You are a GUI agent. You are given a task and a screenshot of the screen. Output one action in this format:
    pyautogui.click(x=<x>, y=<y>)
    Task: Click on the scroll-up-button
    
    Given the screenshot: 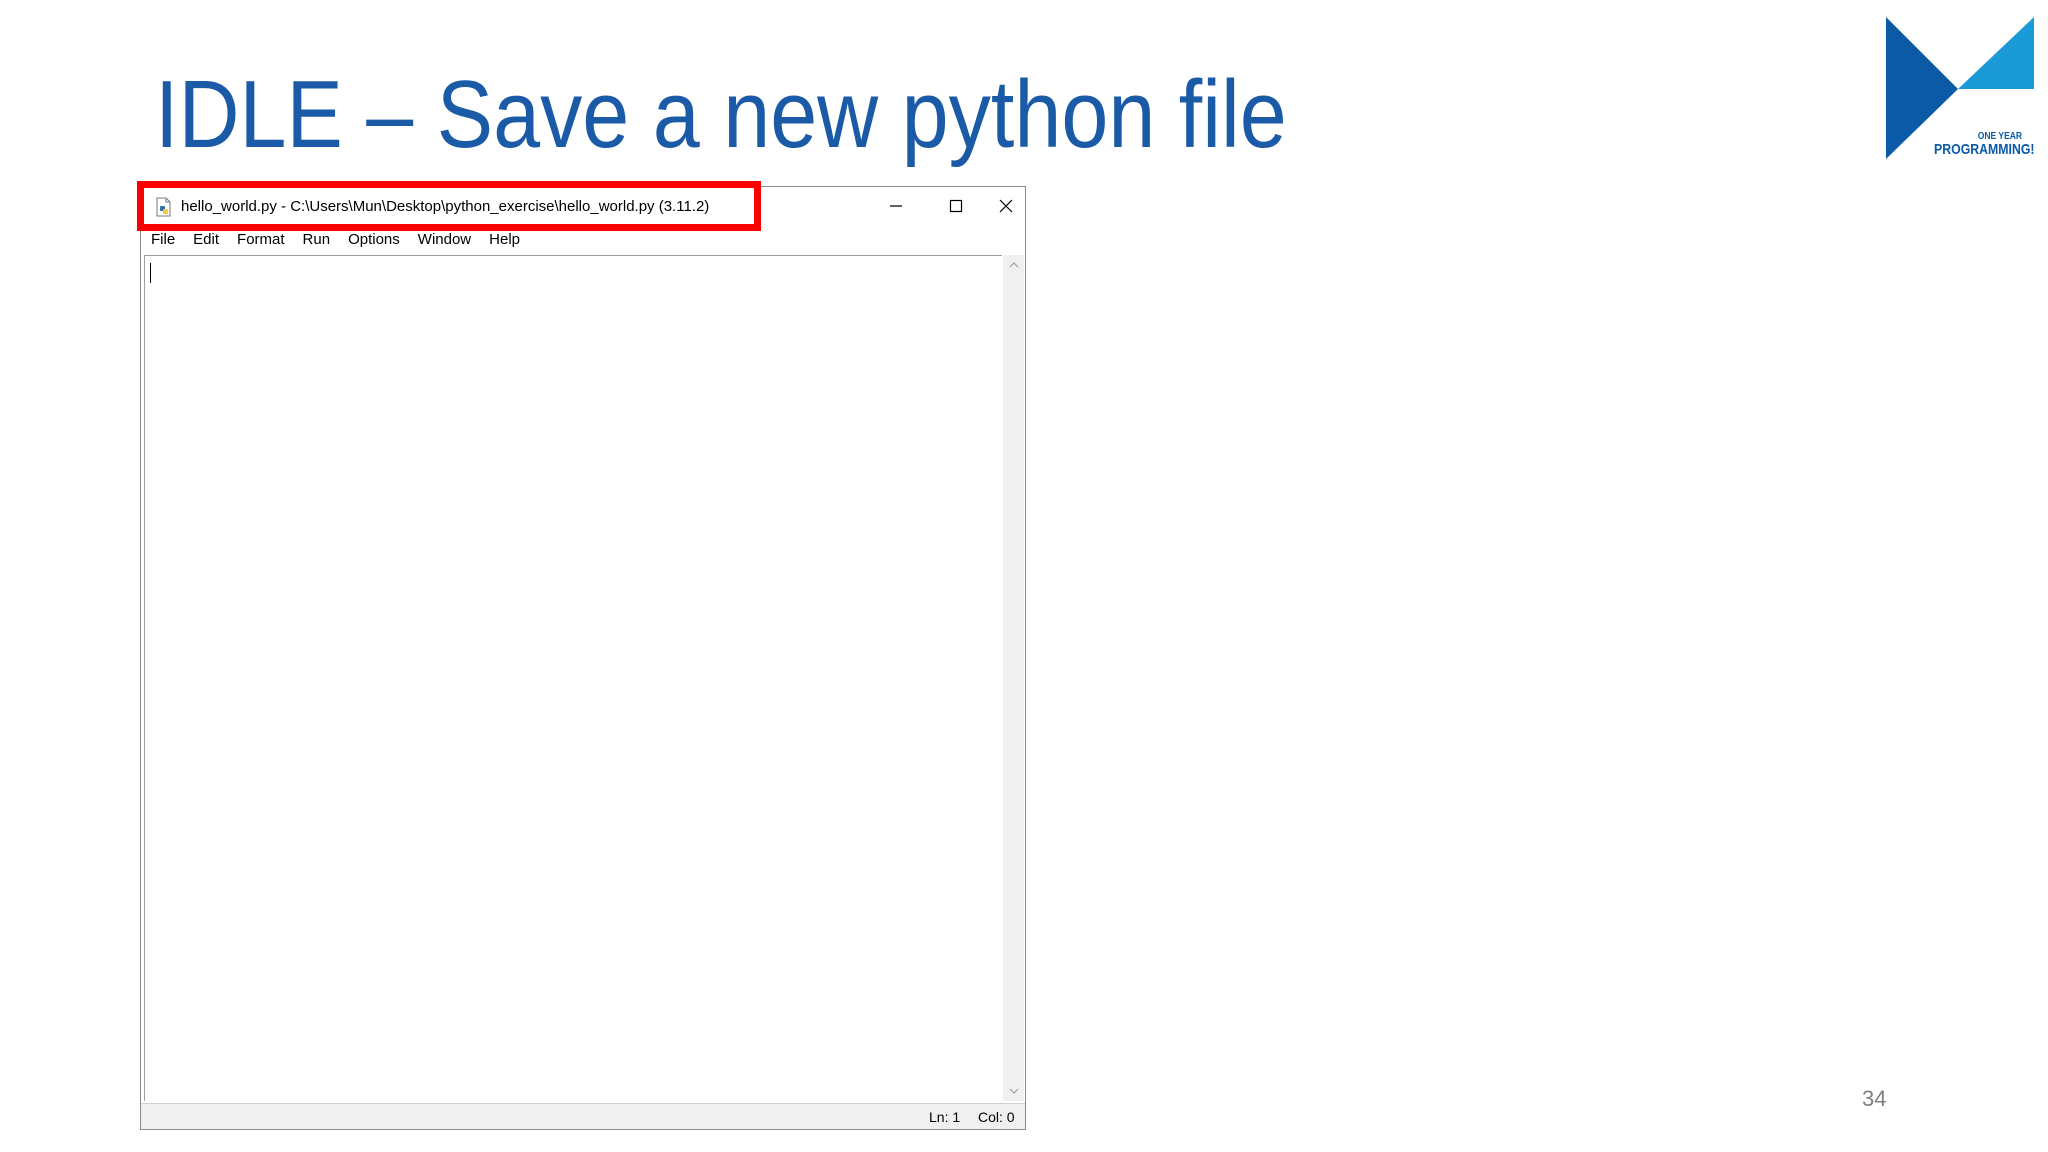 What is the action you would take?
    pyautogui.click(x=1013, y=265)
    